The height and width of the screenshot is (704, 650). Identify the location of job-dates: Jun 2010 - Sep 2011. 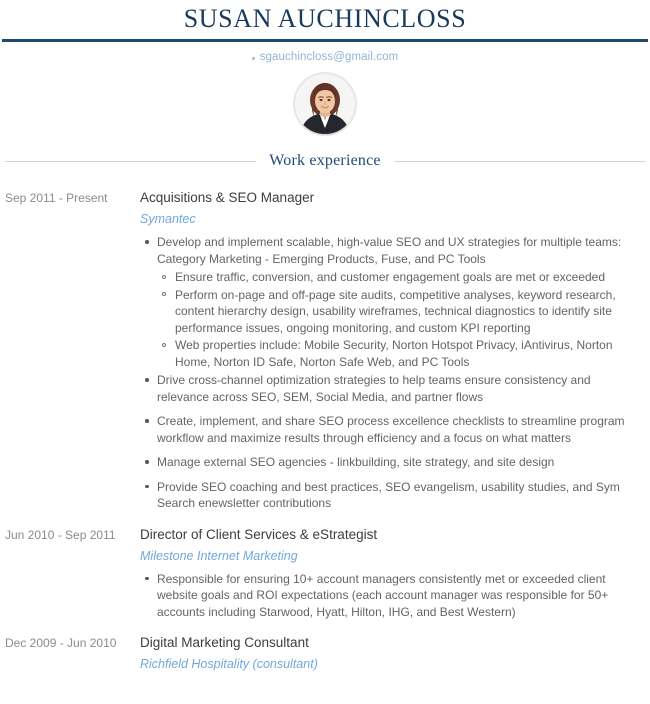
(60, 534).